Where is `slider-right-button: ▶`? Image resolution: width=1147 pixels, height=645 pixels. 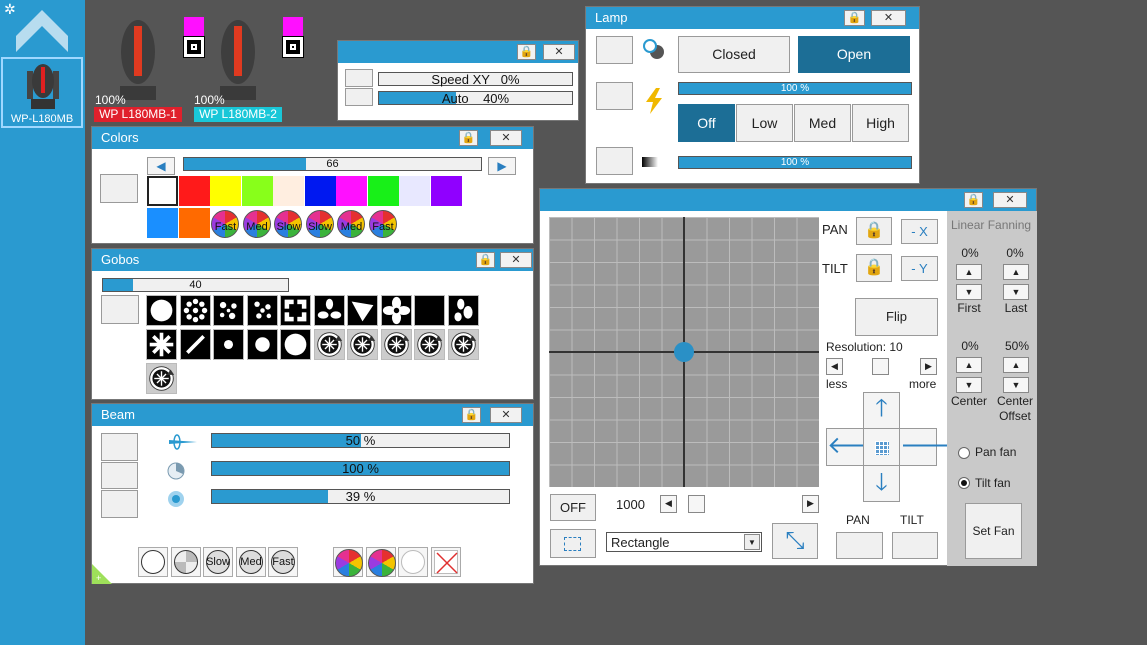 slider-right-button: ▶ is located at coordinates (502, 166).